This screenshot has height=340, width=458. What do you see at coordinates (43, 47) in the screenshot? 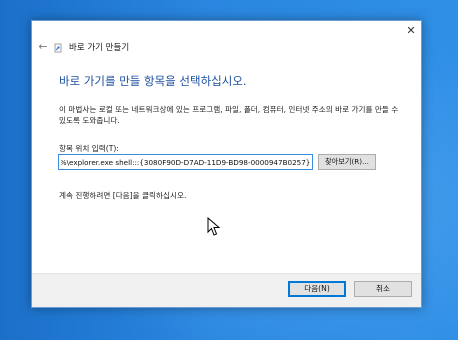
I see `back-arrow-icon: ←` at bounding box center [43, 47].